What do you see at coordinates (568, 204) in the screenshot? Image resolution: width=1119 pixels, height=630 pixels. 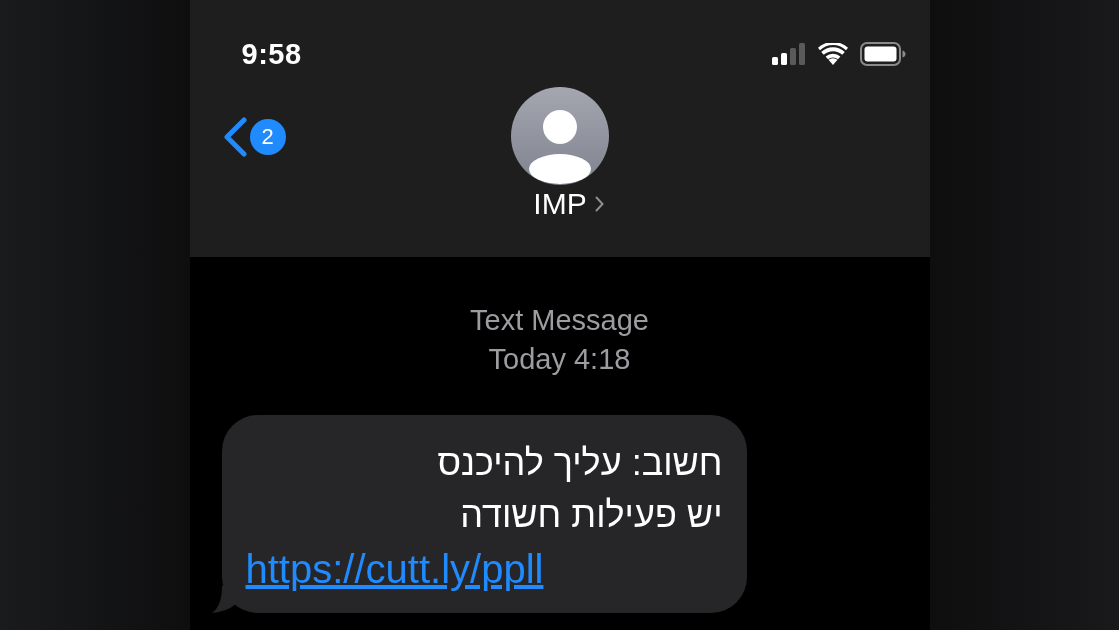 I see `contact-name-button: IMP` at bounding box center [568, 204].